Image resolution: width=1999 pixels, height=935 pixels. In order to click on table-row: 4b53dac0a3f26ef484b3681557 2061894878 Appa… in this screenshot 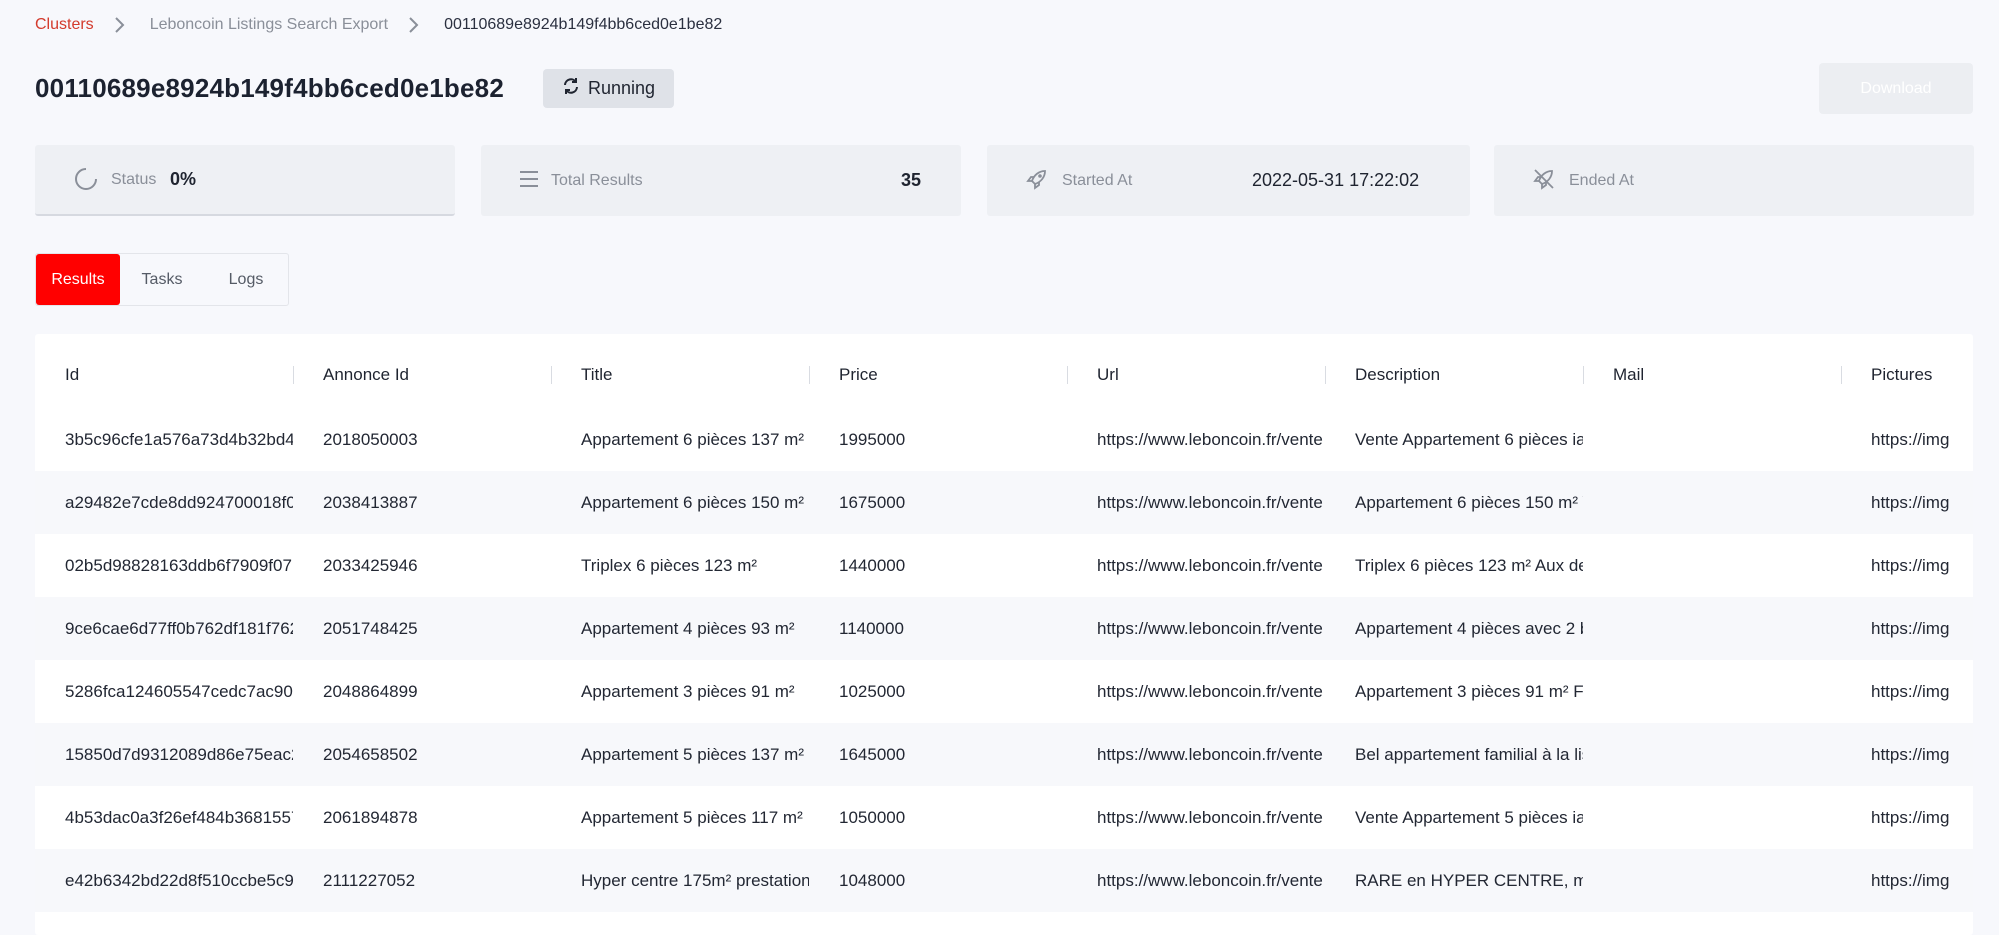, I will do `click(1004, 817)`.